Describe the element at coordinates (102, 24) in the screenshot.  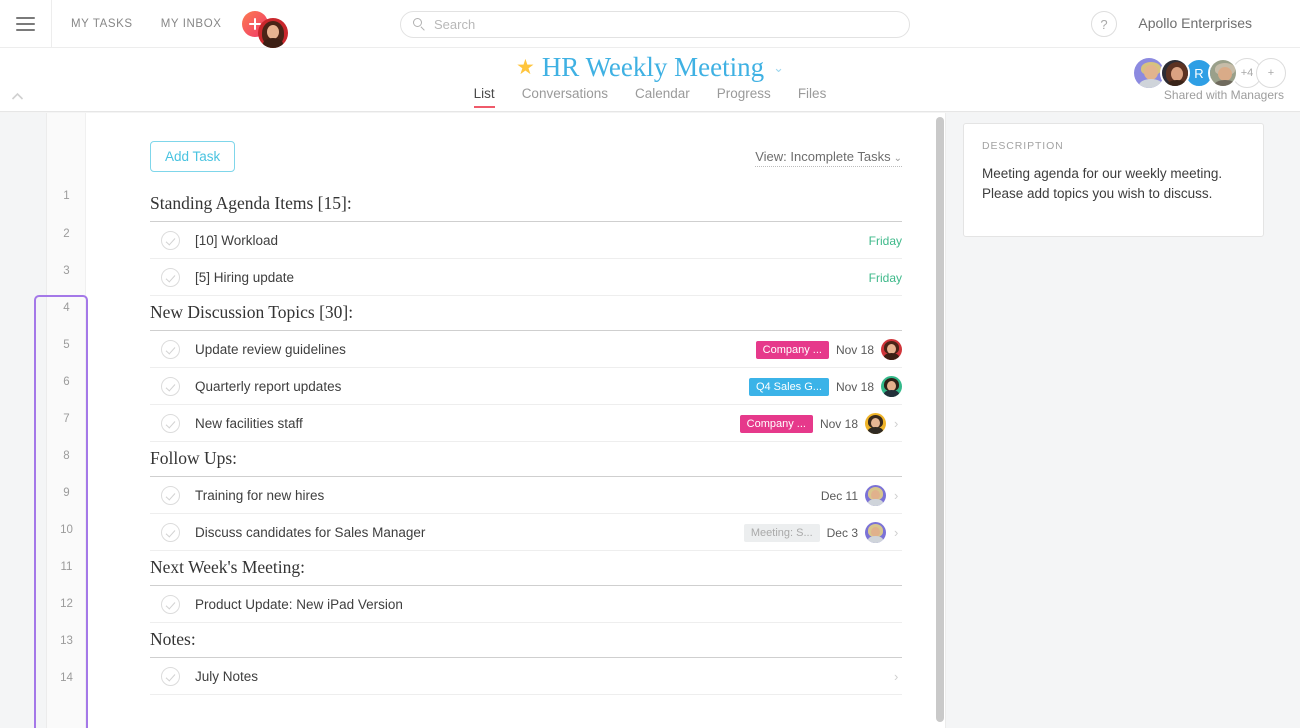
I see `nav-my-tasks: MY TASKS` at that location.